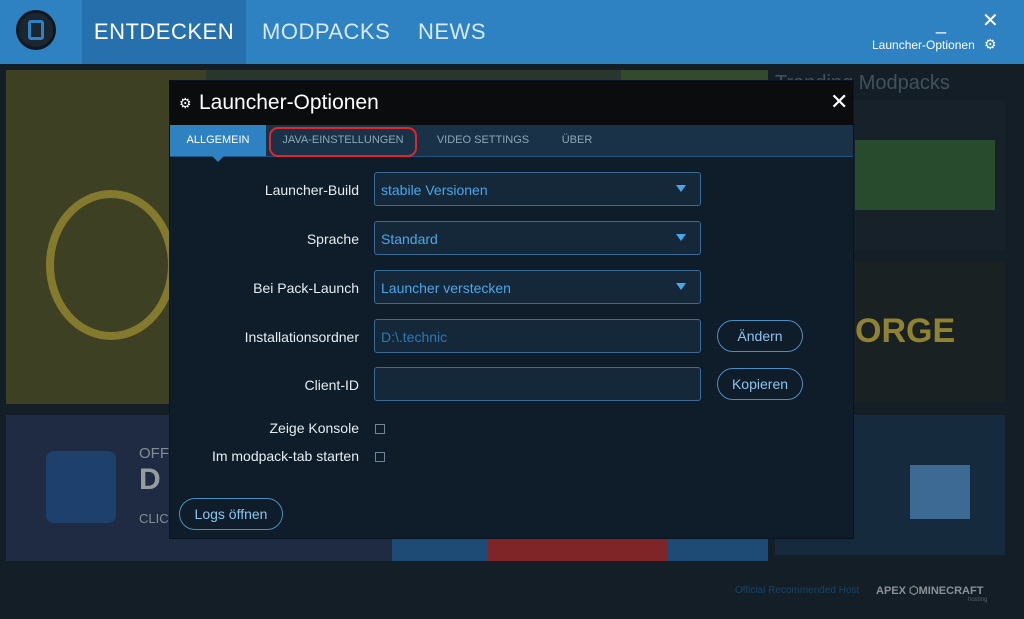 The image size is (1024, 619). I want to click on modpack-tab-label: Im modpack-tab starten, so click(285, 456).